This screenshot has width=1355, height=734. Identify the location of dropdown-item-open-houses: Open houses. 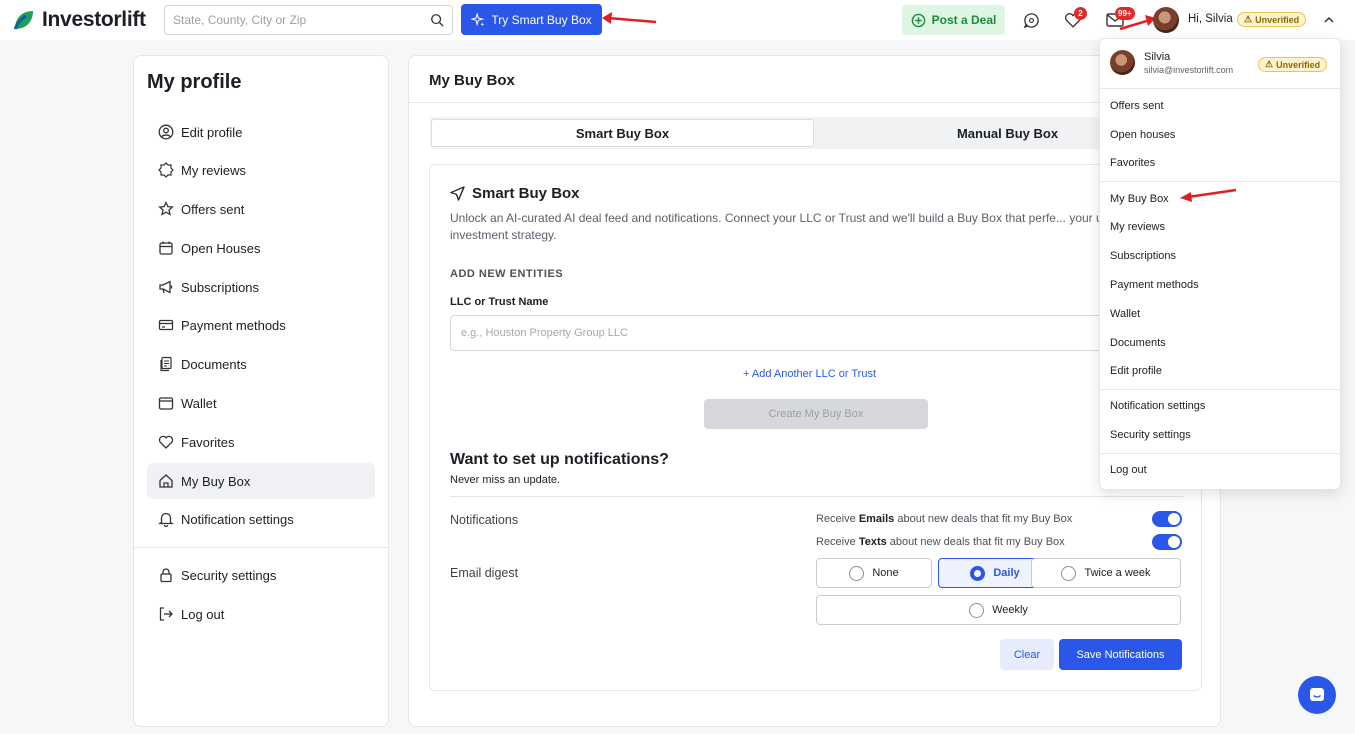
(1142, 135).